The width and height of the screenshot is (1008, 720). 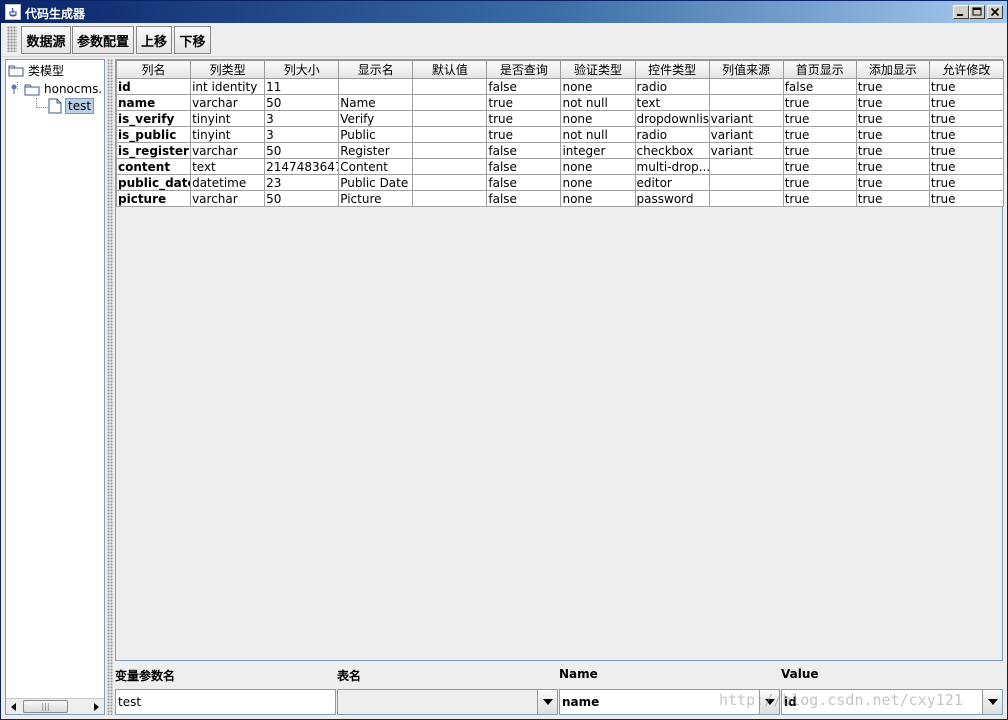 I want to click on column-header: 是否查询, so click(x=524, y=69).